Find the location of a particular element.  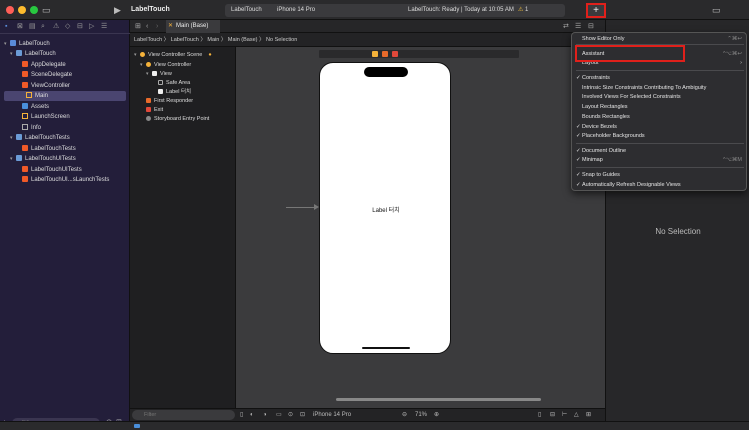

menu-item-refresh-designable: ✓ Automatically Refresh Designable Views is located at coordinates (660, 185).